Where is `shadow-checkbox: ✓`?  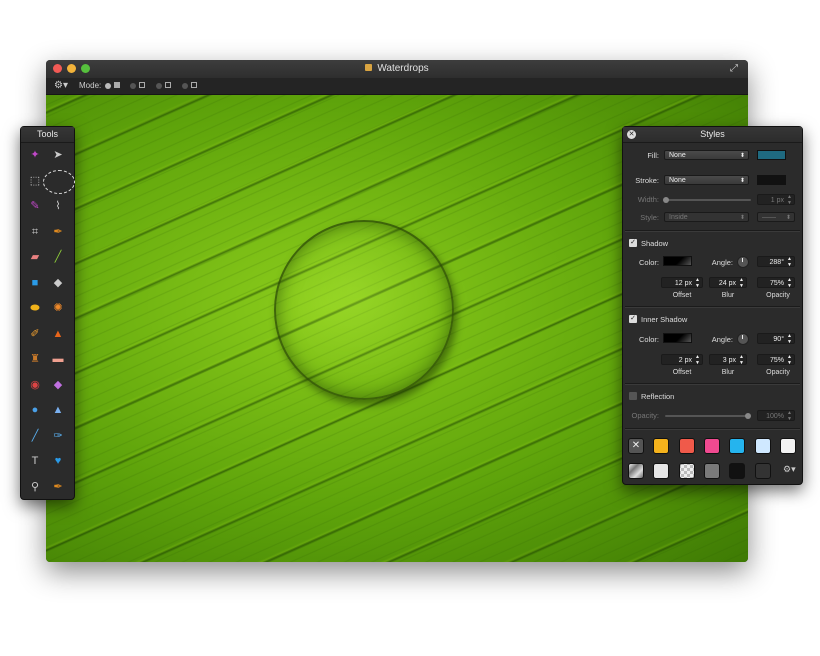
shadow-checkbox: ✓ is located at coordinates (633, 243).